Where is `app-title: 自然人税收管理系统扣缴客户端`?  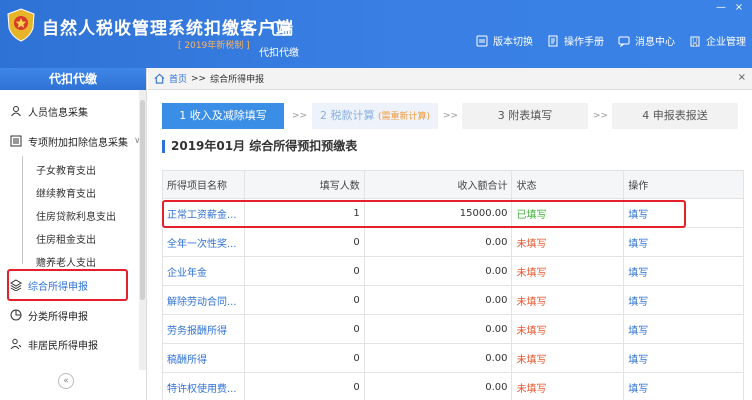 app-title: 自然人税收管理系统扣缴客户端 is located at coordinates (168, 29).